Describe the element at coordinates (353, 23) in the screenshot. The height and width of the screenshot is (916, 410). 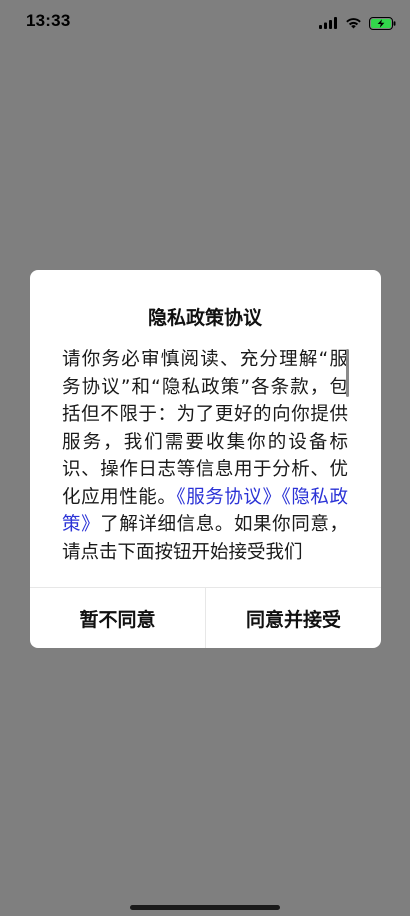
I see `wifi-icon` at that location.